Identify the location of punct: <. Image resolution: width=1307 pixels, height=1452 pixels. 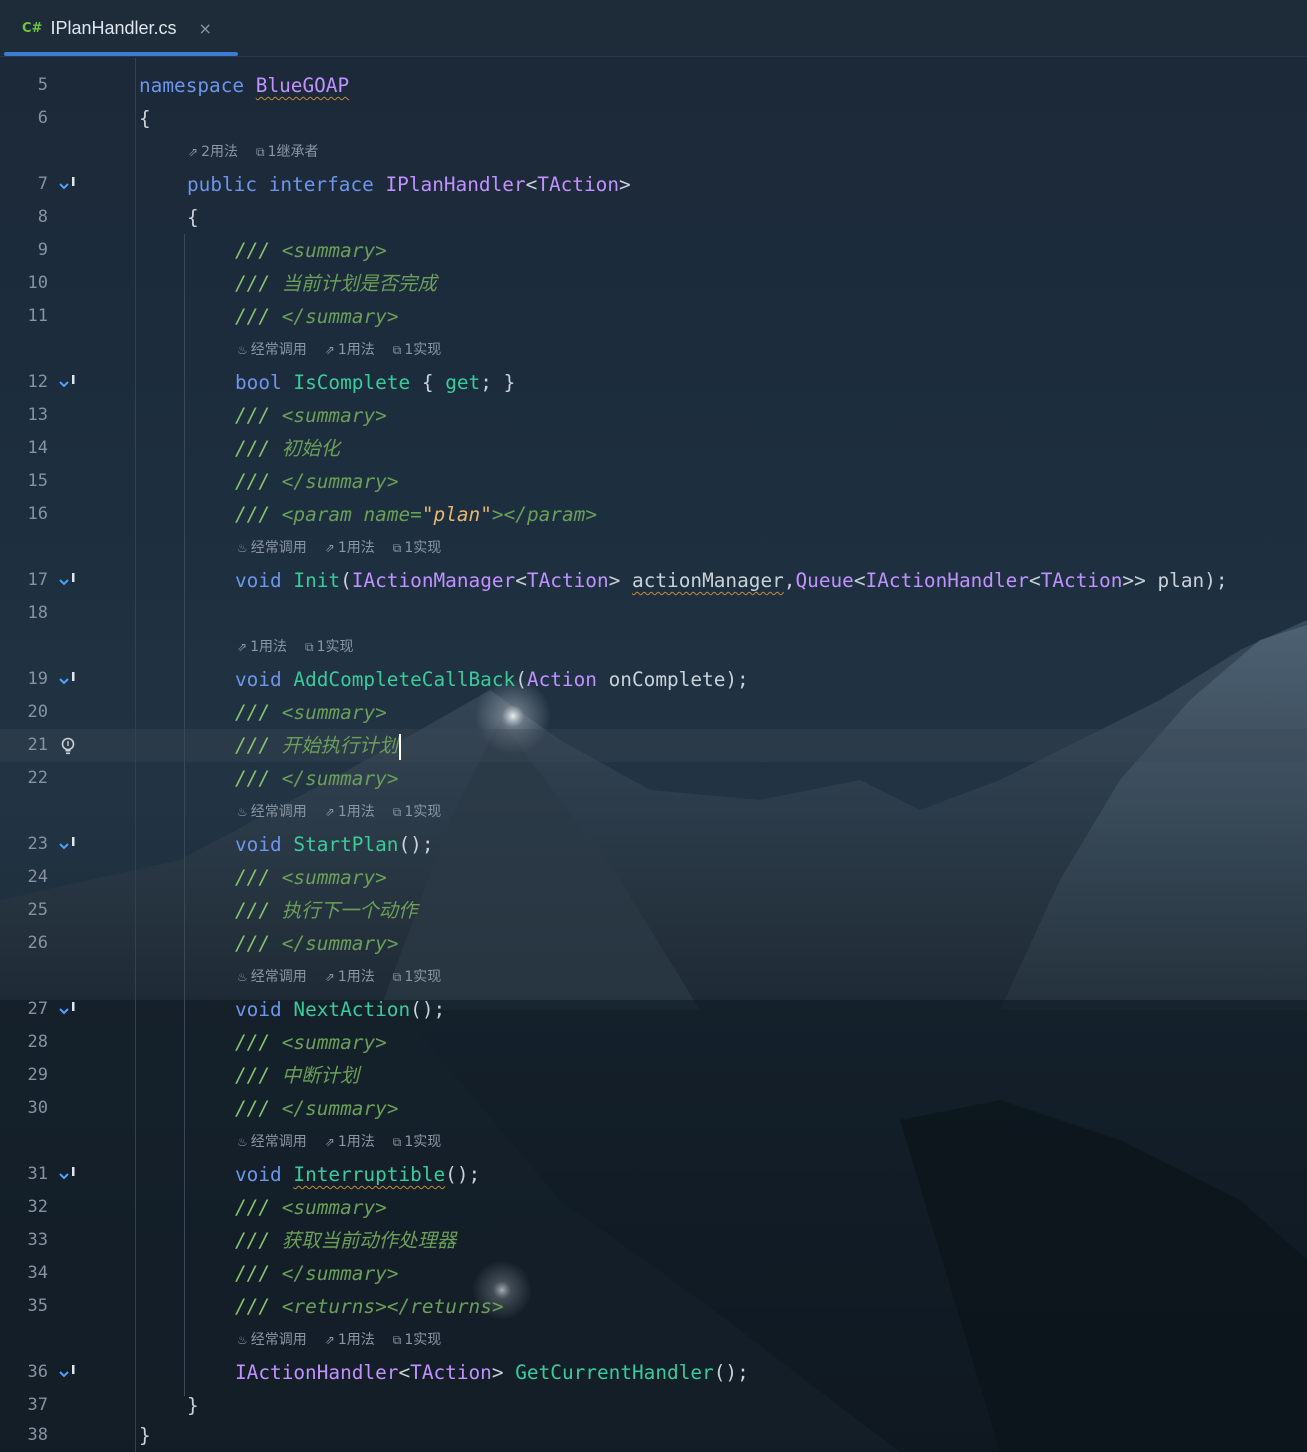
(1035, 580).